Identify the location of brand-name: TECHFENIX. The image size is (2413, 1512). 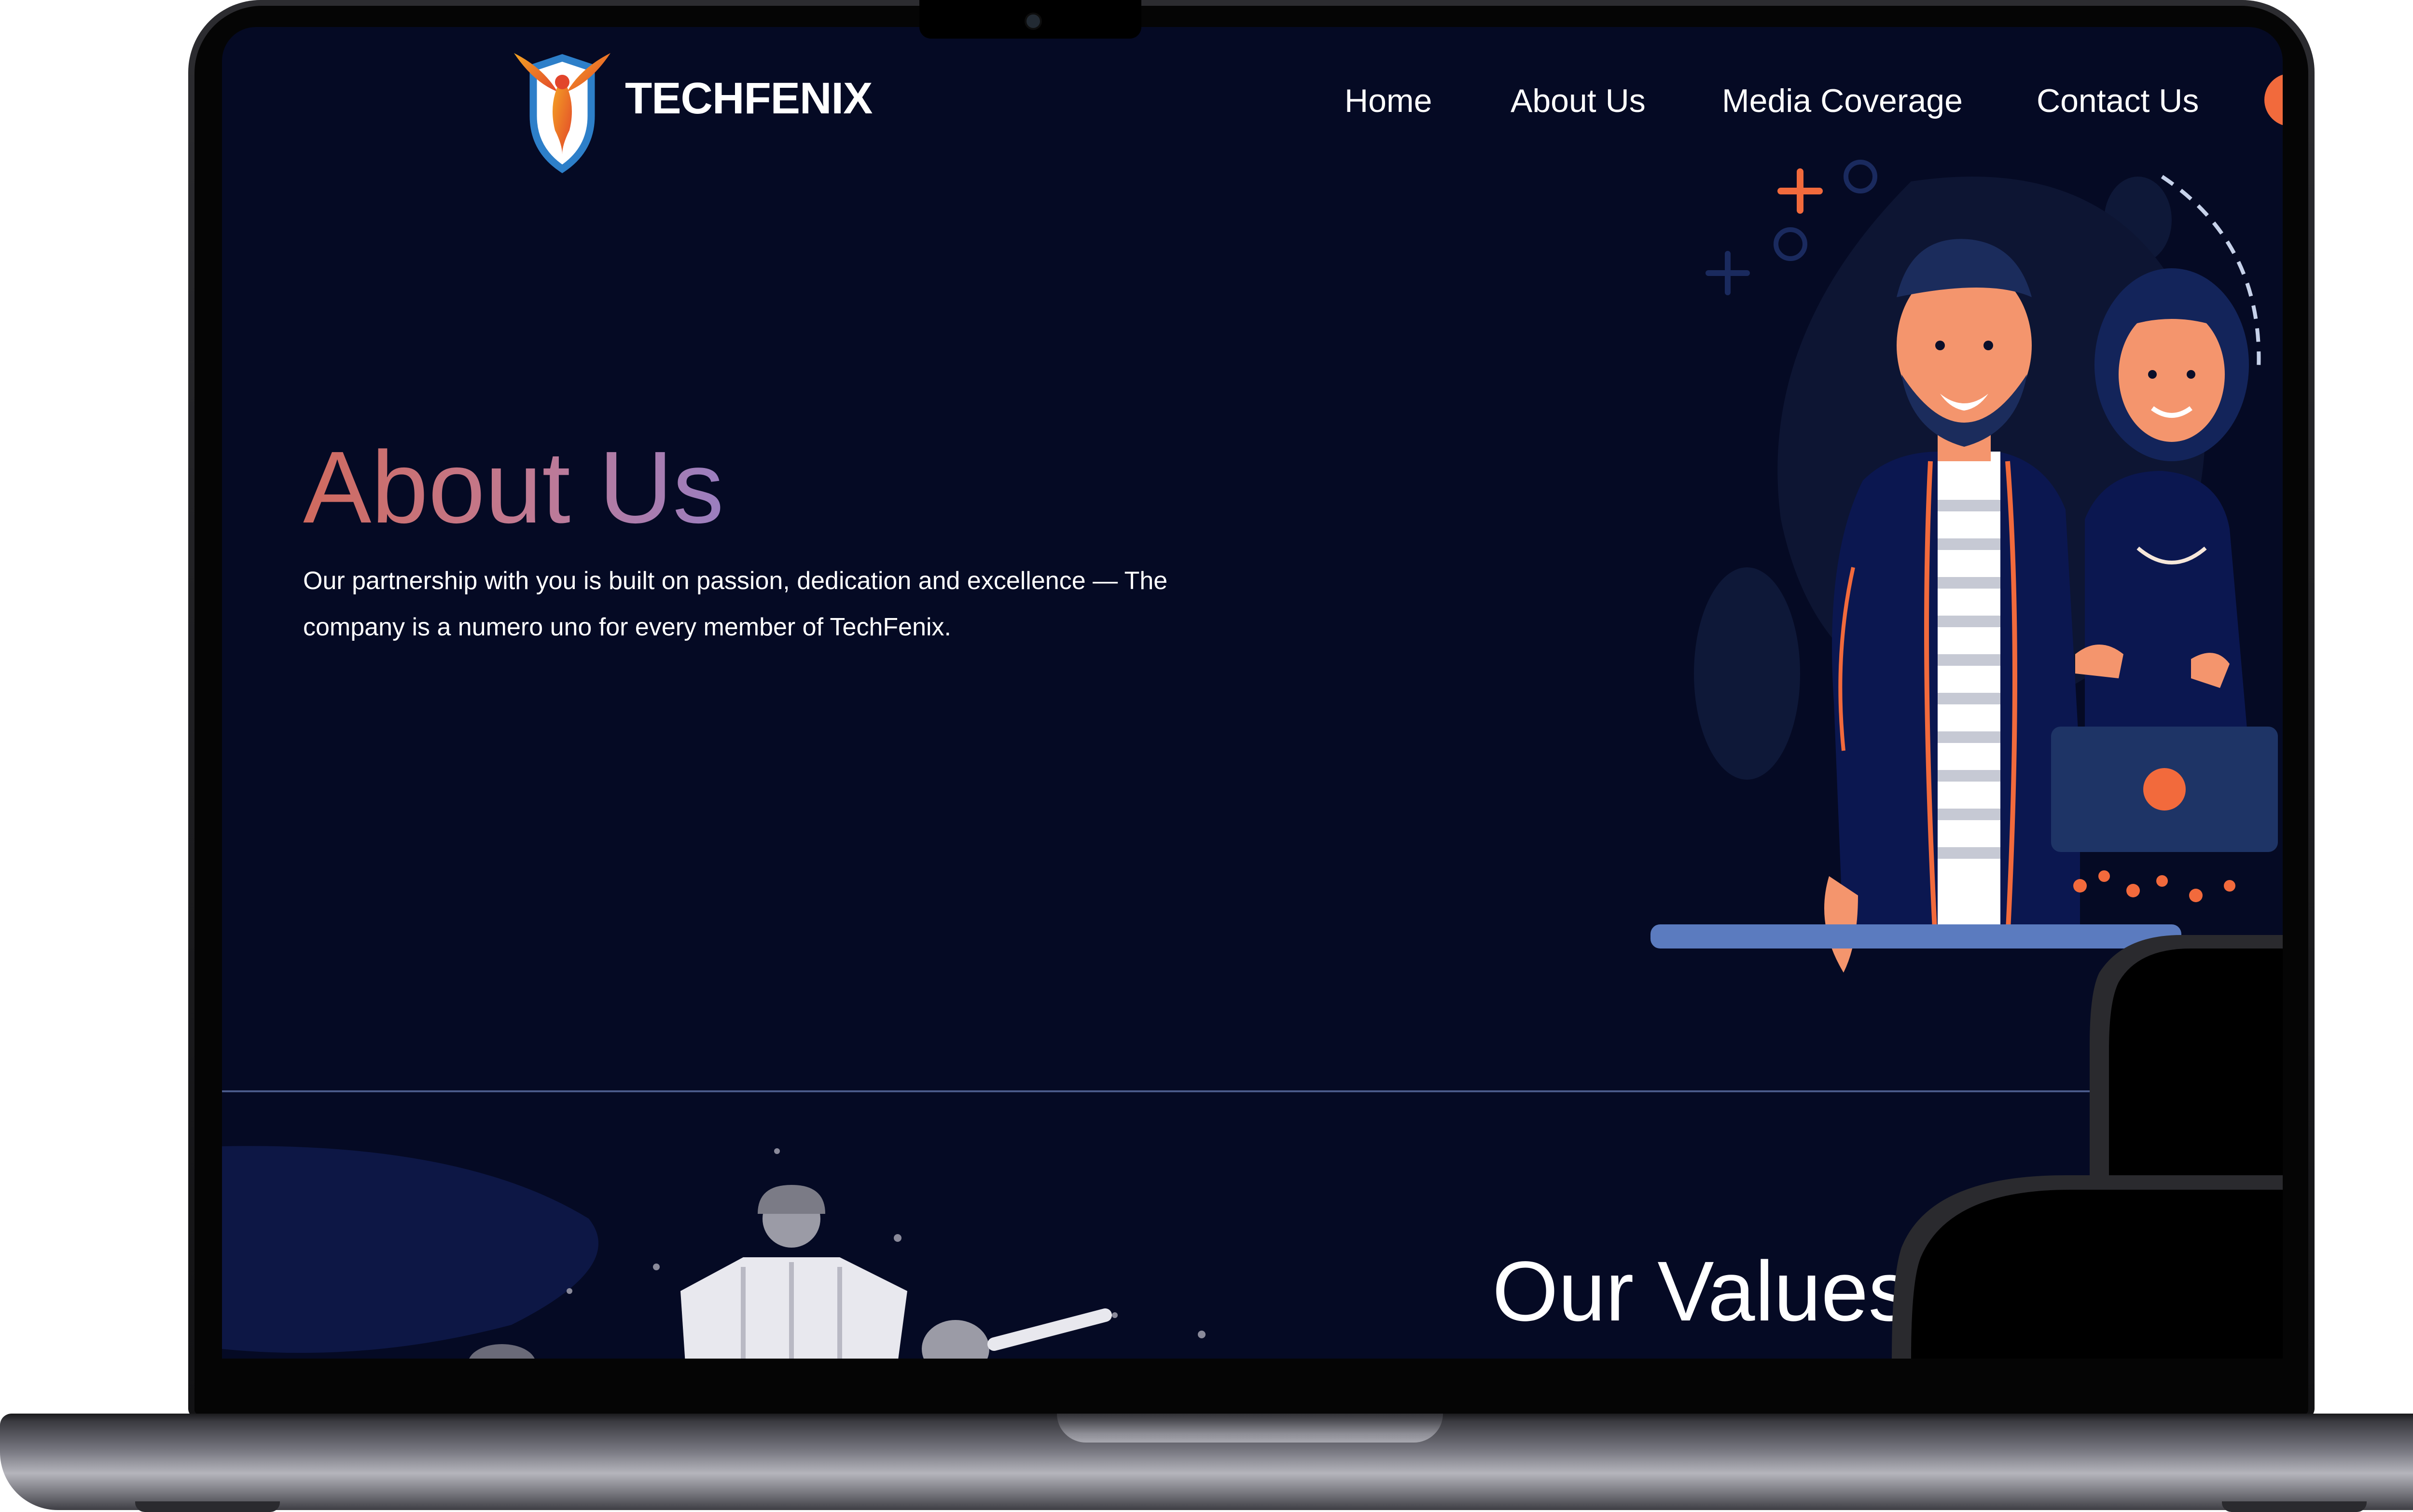
(749, 98).